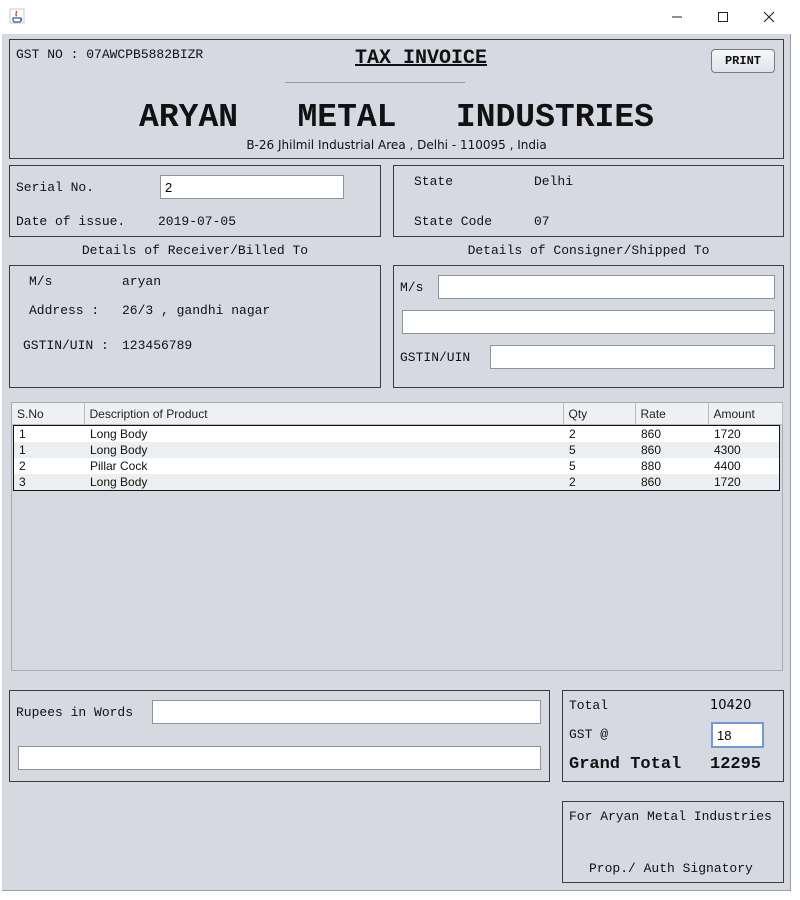  I want to click on state-code-value: 07, so click(542, 221).